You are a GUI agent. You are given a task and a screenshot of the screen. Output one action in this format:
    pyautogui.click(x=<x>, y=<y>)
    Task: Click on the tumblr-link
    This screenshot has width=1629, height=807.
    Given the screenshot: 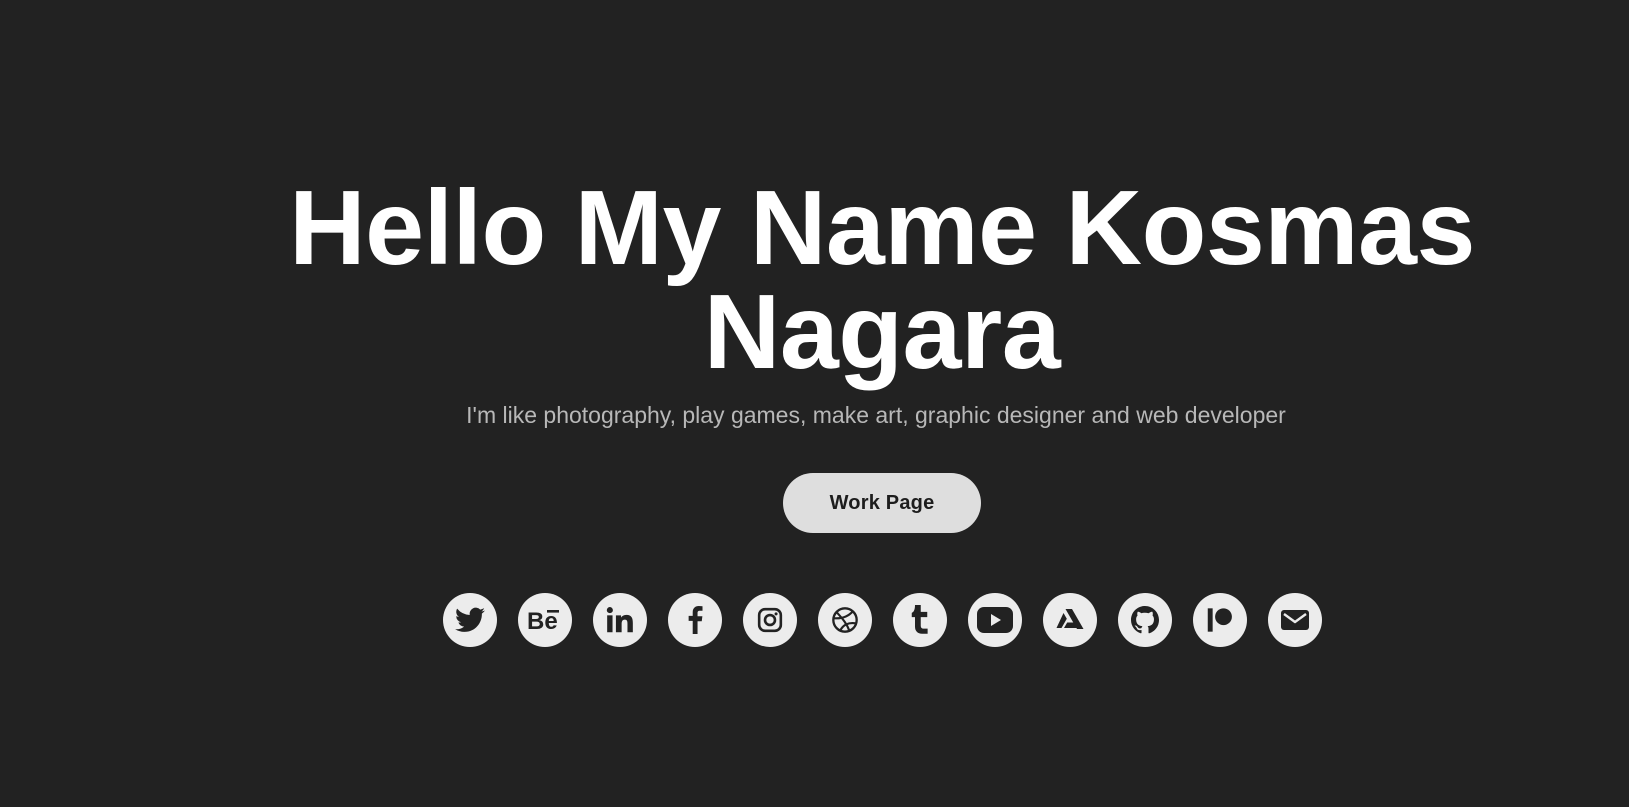 What is the action you would take?
    pyautogui.click(x=920, y=620)
    